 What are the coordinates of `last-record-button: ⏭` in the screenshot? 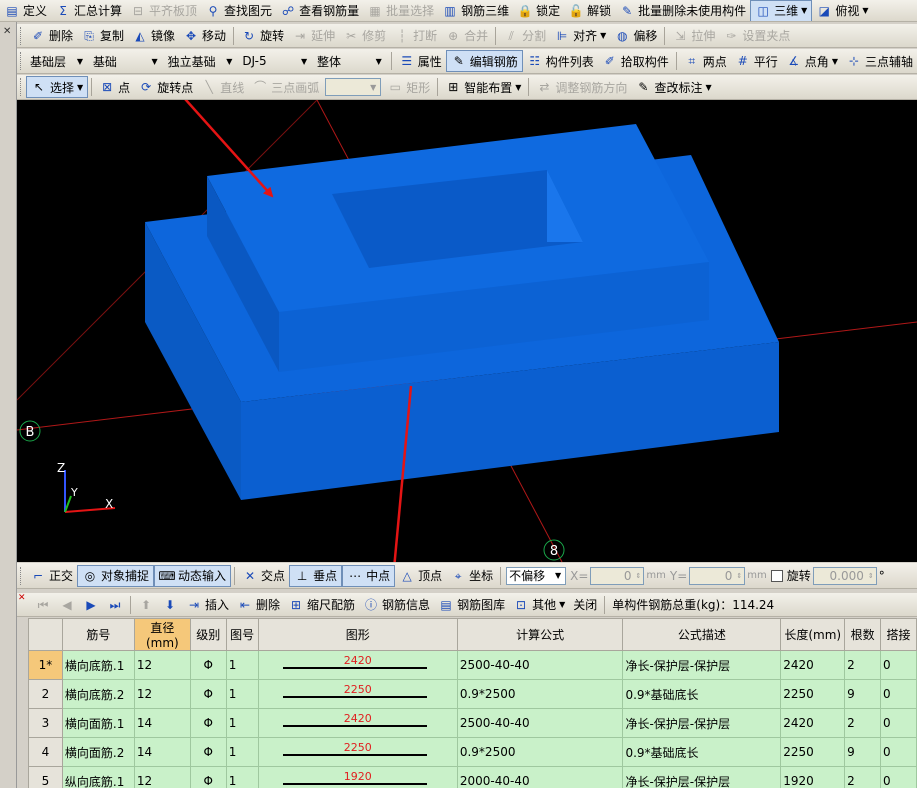 It's located at (115, 605).